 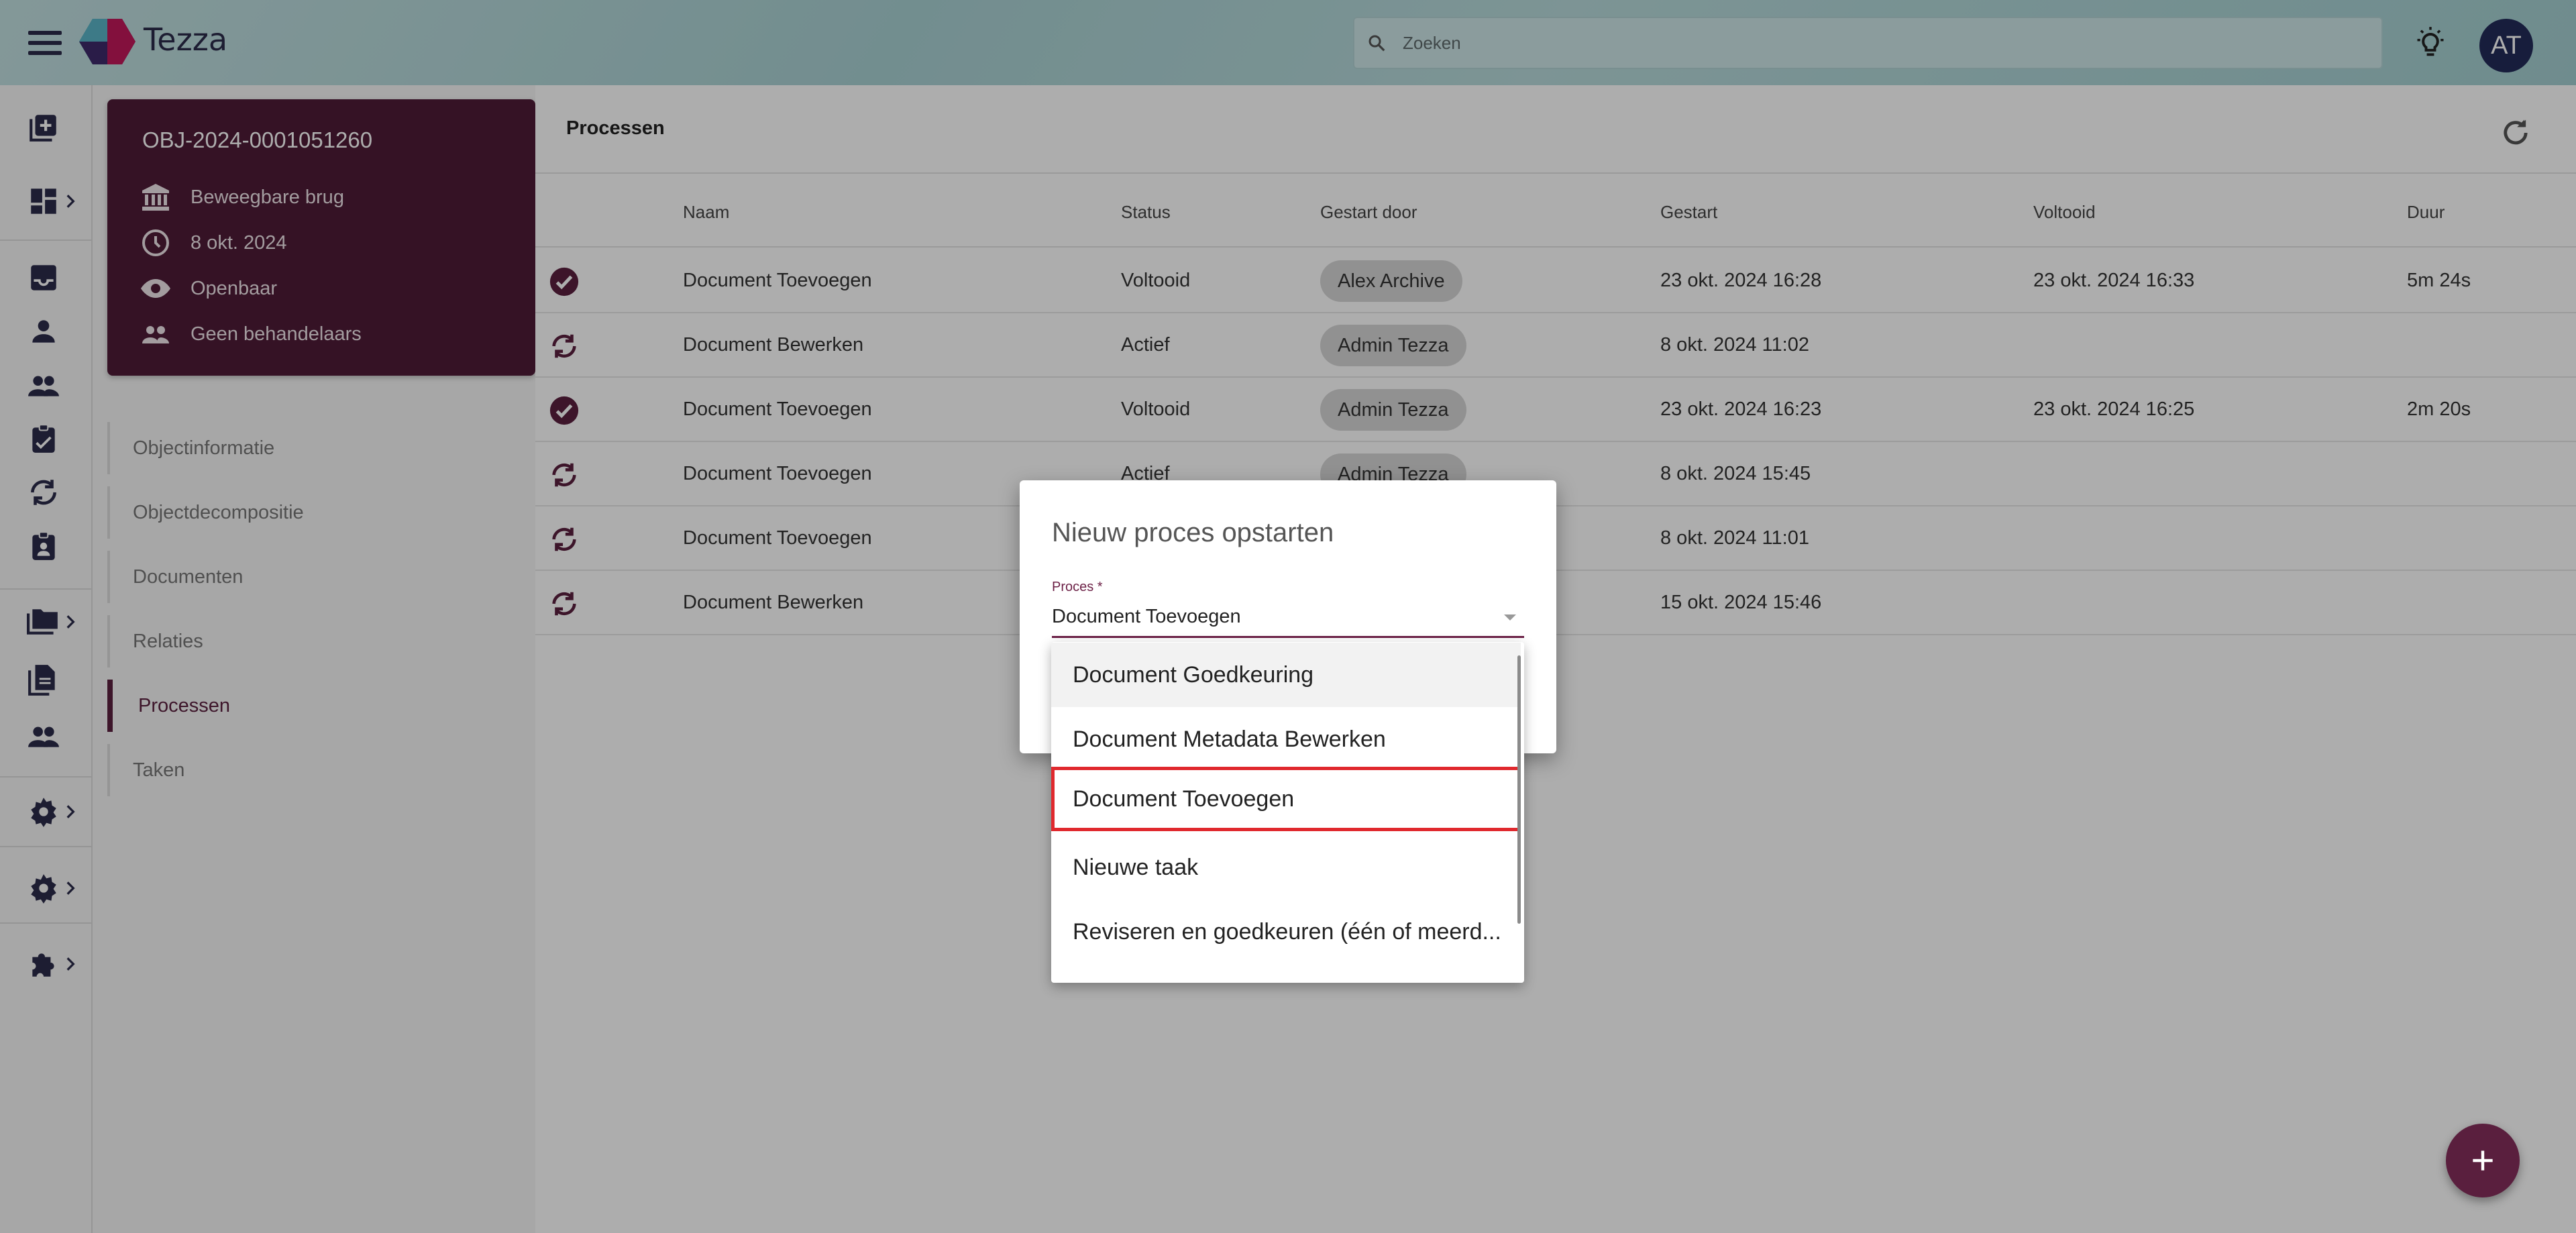 I want to click on field-underline, so click(x=1288, y=637).